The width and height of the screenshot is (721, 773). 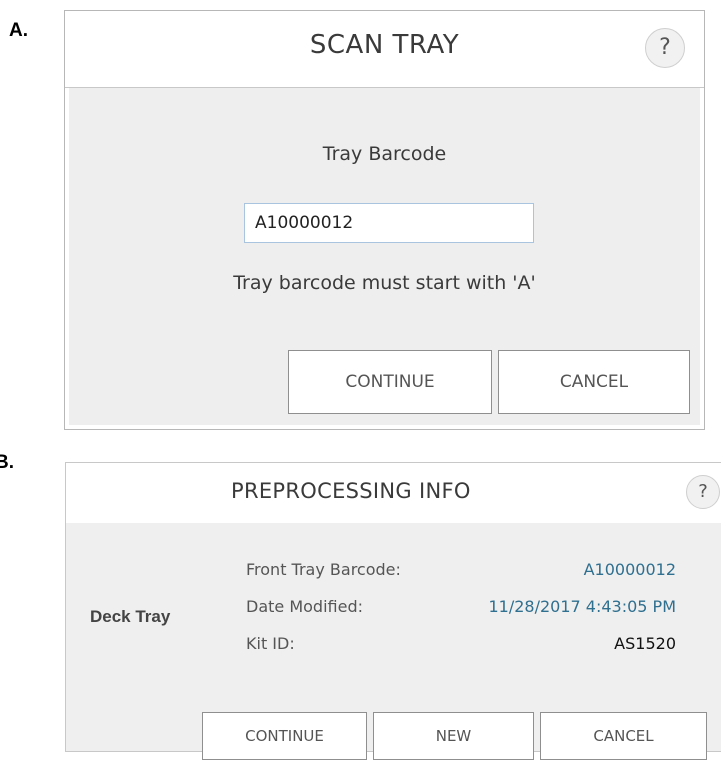 I want to click on new-button: NEW, so click(x=453, y=736).